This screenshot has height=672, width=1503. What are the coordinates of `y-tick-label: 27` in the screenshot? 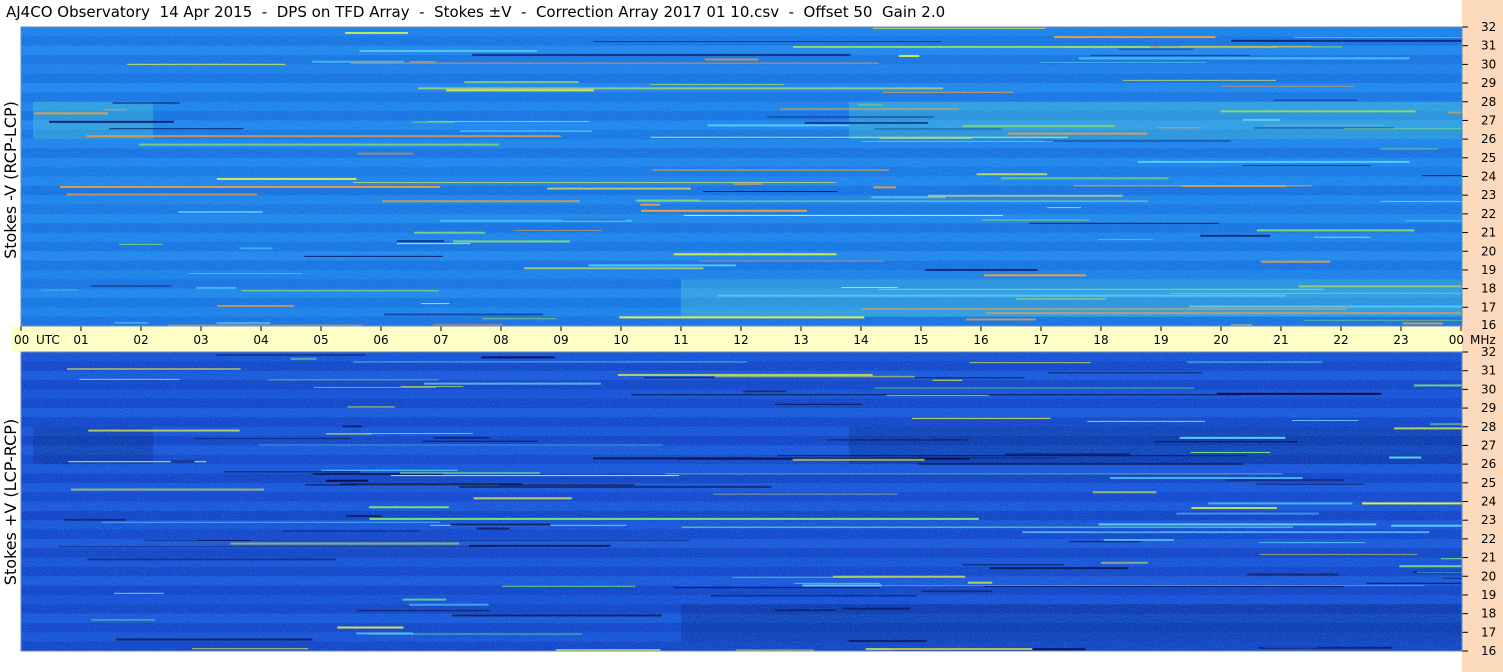 It's located at (1488, 120).